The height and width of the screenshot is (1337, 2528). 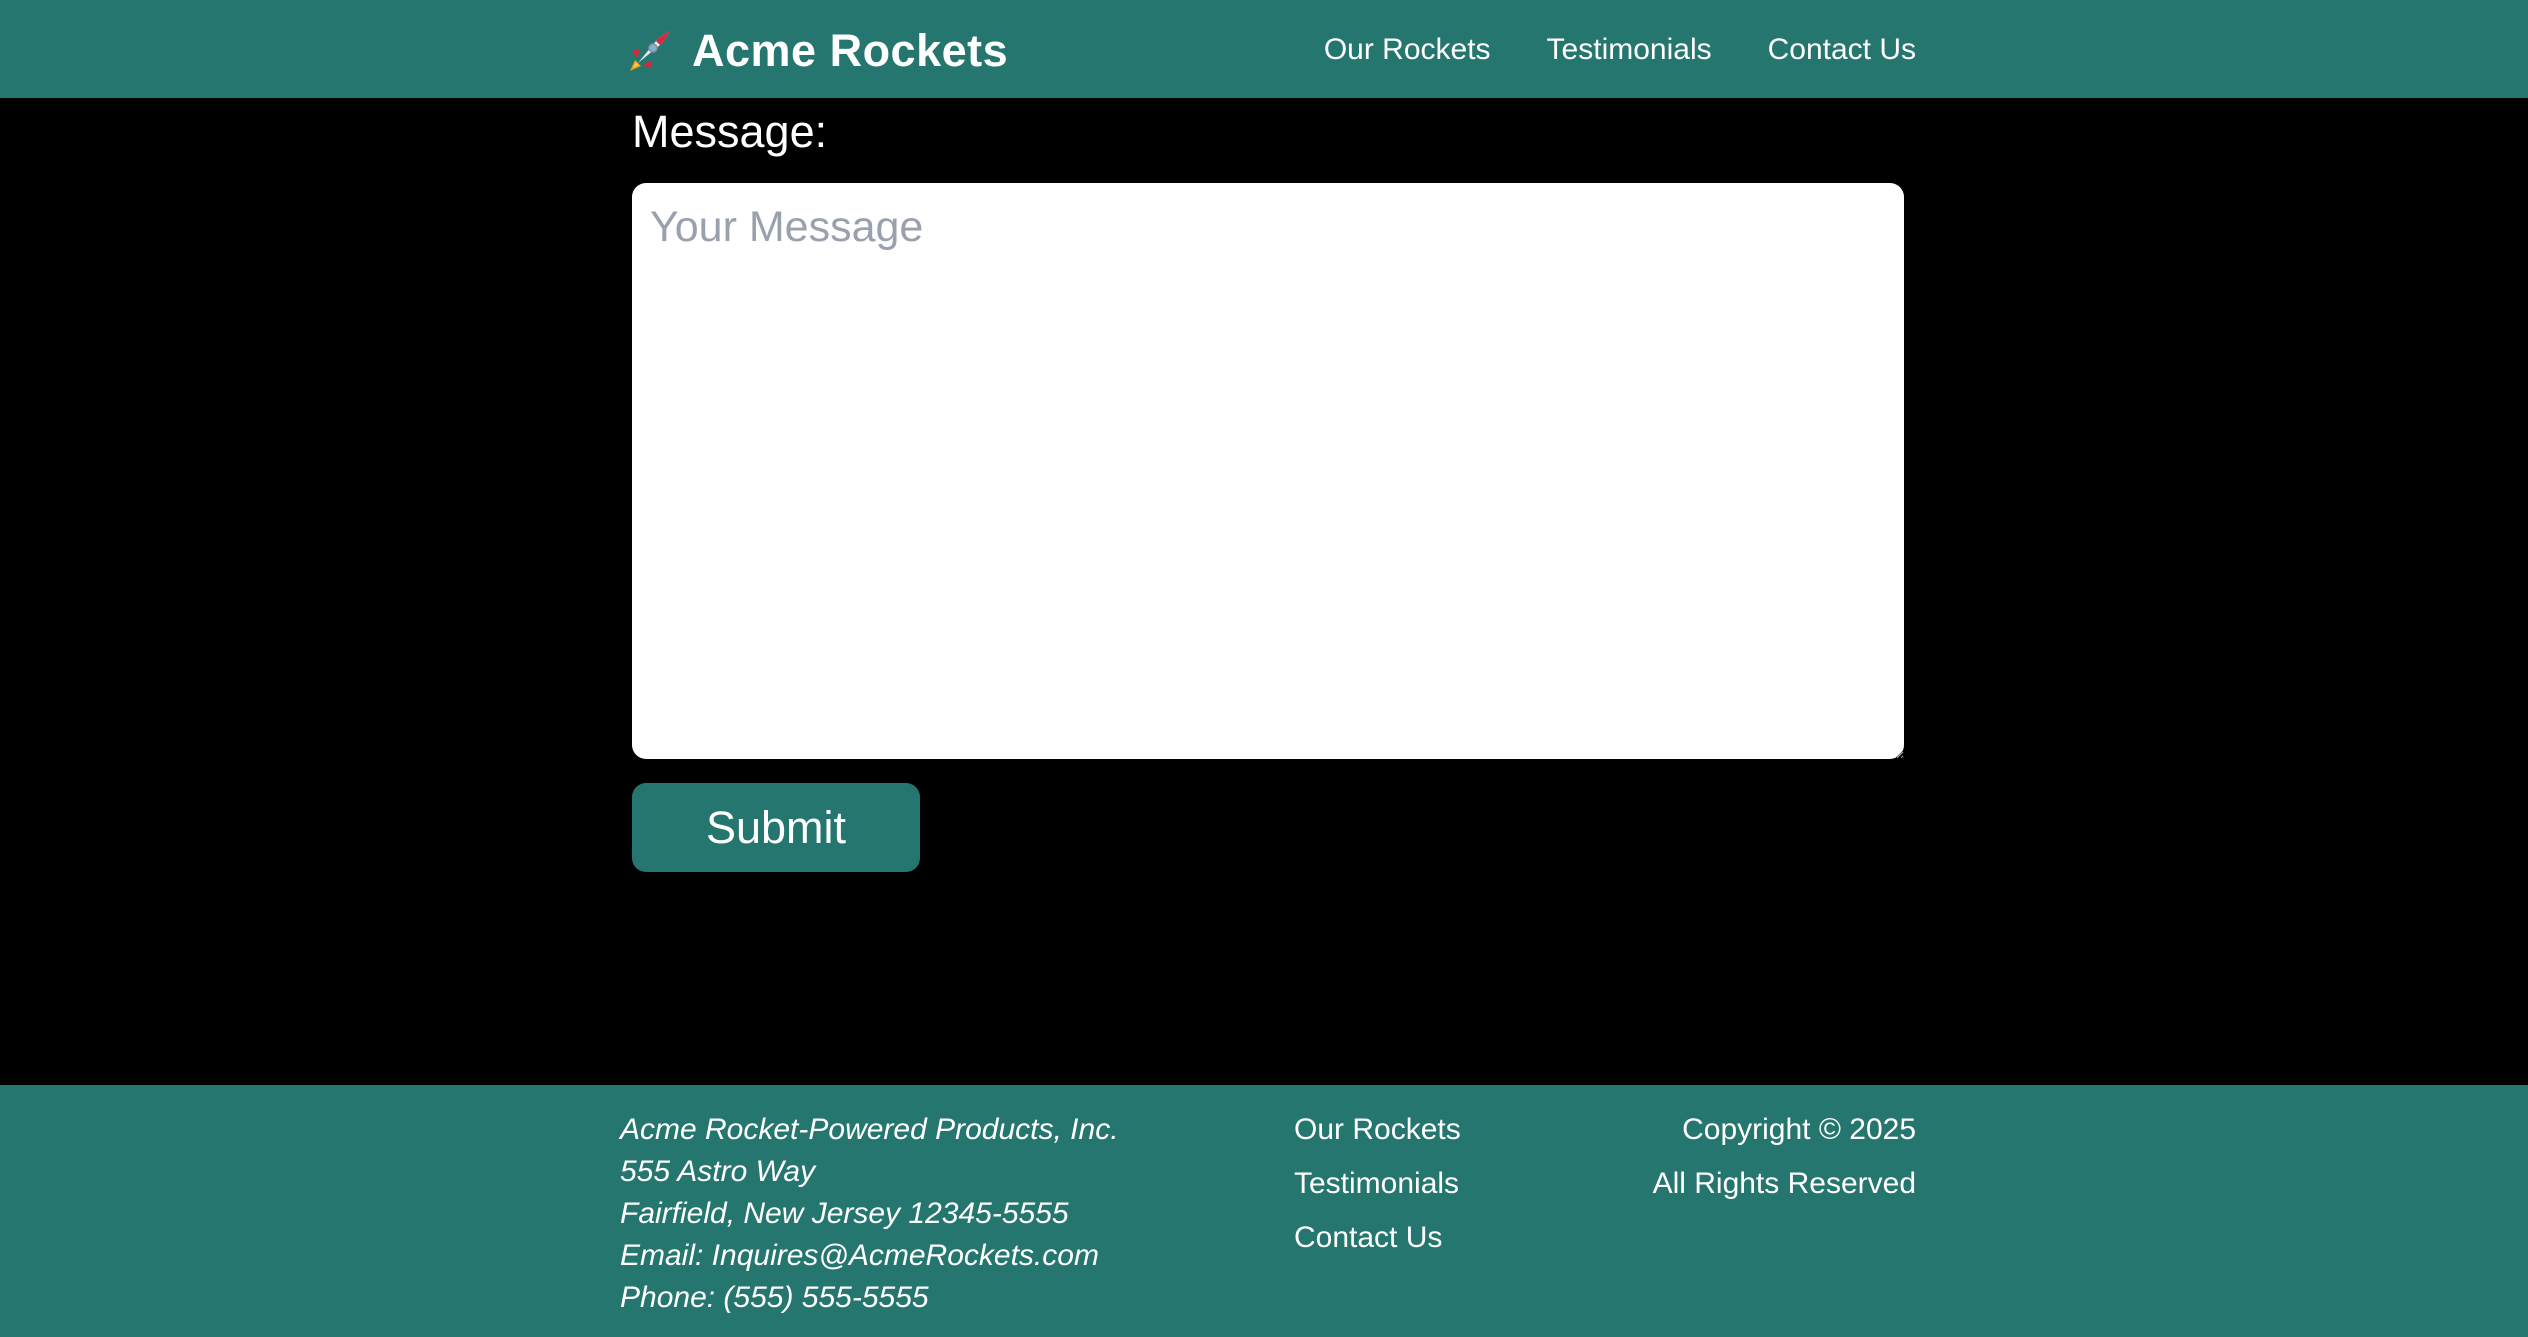 I want to click on footer-copyright: Copyright © 2025 All Rights Reserved, so click(x=1784, y=1157).